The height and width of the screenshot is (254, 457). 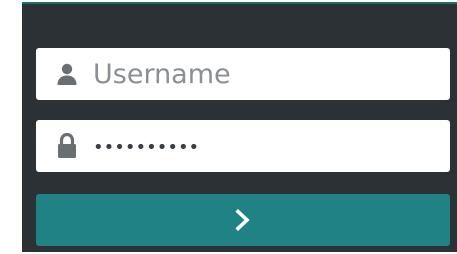 What do you see at coordinates (162, 74) in the screenshot?
I see `username-placeholder: Username` at bounding box center [162, 74].